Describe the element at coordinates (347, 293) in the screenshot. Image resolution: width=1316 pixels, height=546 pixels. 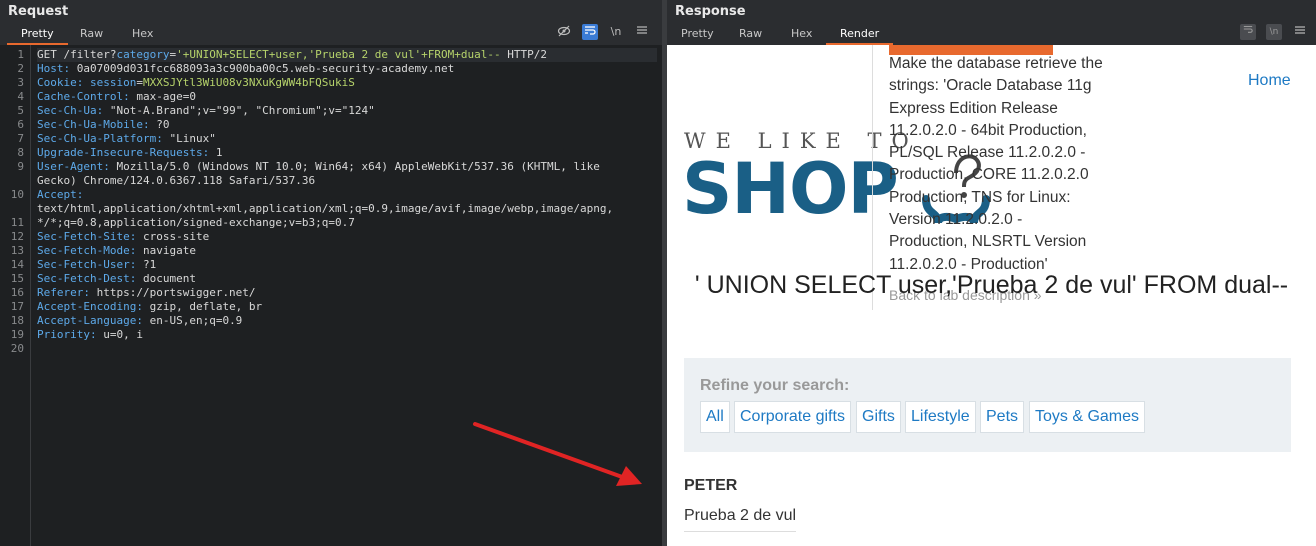
I see `code-line: Referer: https://portswigger.net/` at that location.